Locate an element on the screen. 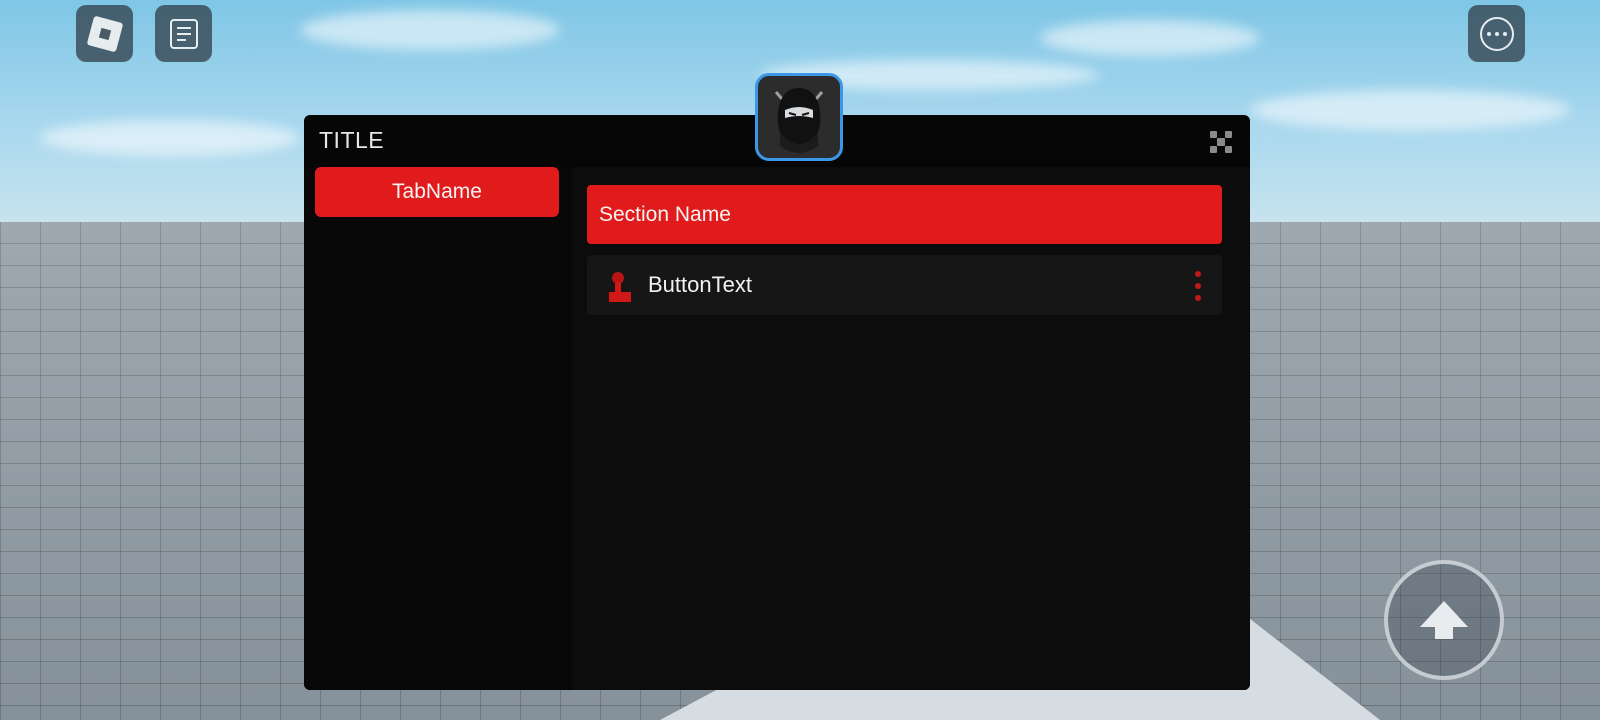  ninja-avatar-icon is located at coordinates (799, 117).